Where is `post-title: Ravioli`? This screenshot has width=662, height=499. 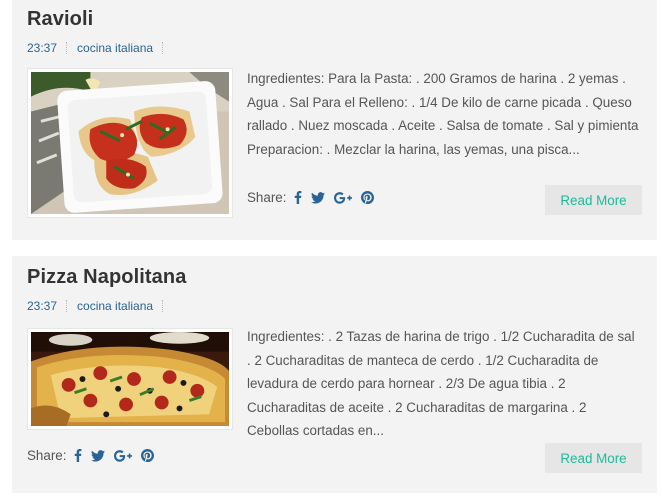
post-title: Ravioli is located at coordinates (60, 19).